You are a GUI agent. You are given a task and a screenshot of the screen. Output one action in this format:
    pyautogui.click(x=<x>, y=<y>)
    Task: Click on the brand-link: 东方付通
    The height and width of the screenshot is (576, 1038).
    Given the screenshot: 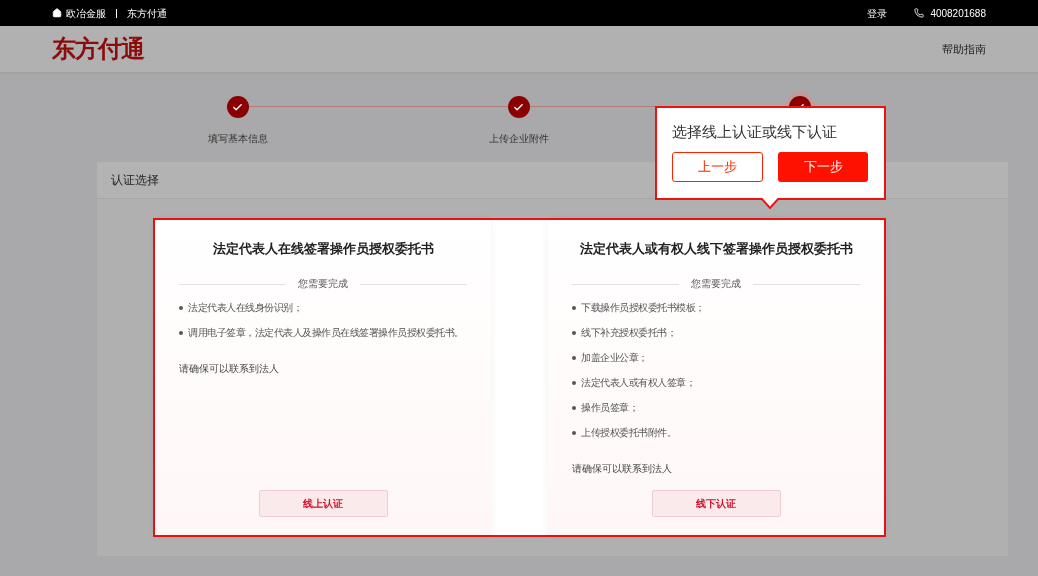 What is the action you would take?
    pyautogui.click(x=147, y=13)
    